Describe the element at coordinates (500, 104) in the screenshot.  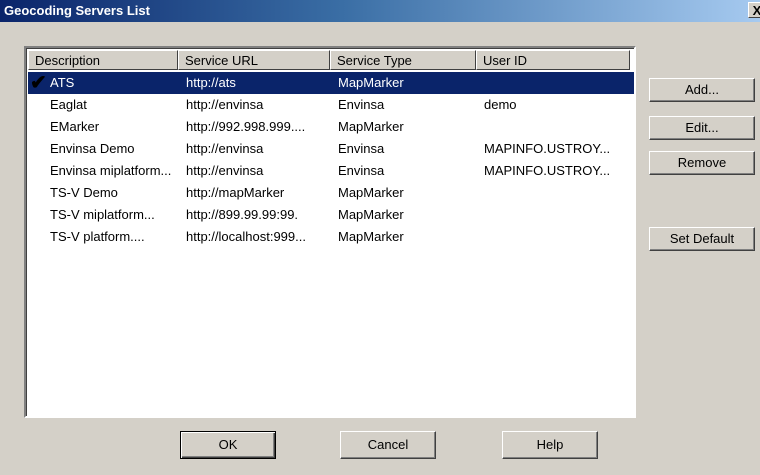
I see `cell-user-id: demo` at that location.